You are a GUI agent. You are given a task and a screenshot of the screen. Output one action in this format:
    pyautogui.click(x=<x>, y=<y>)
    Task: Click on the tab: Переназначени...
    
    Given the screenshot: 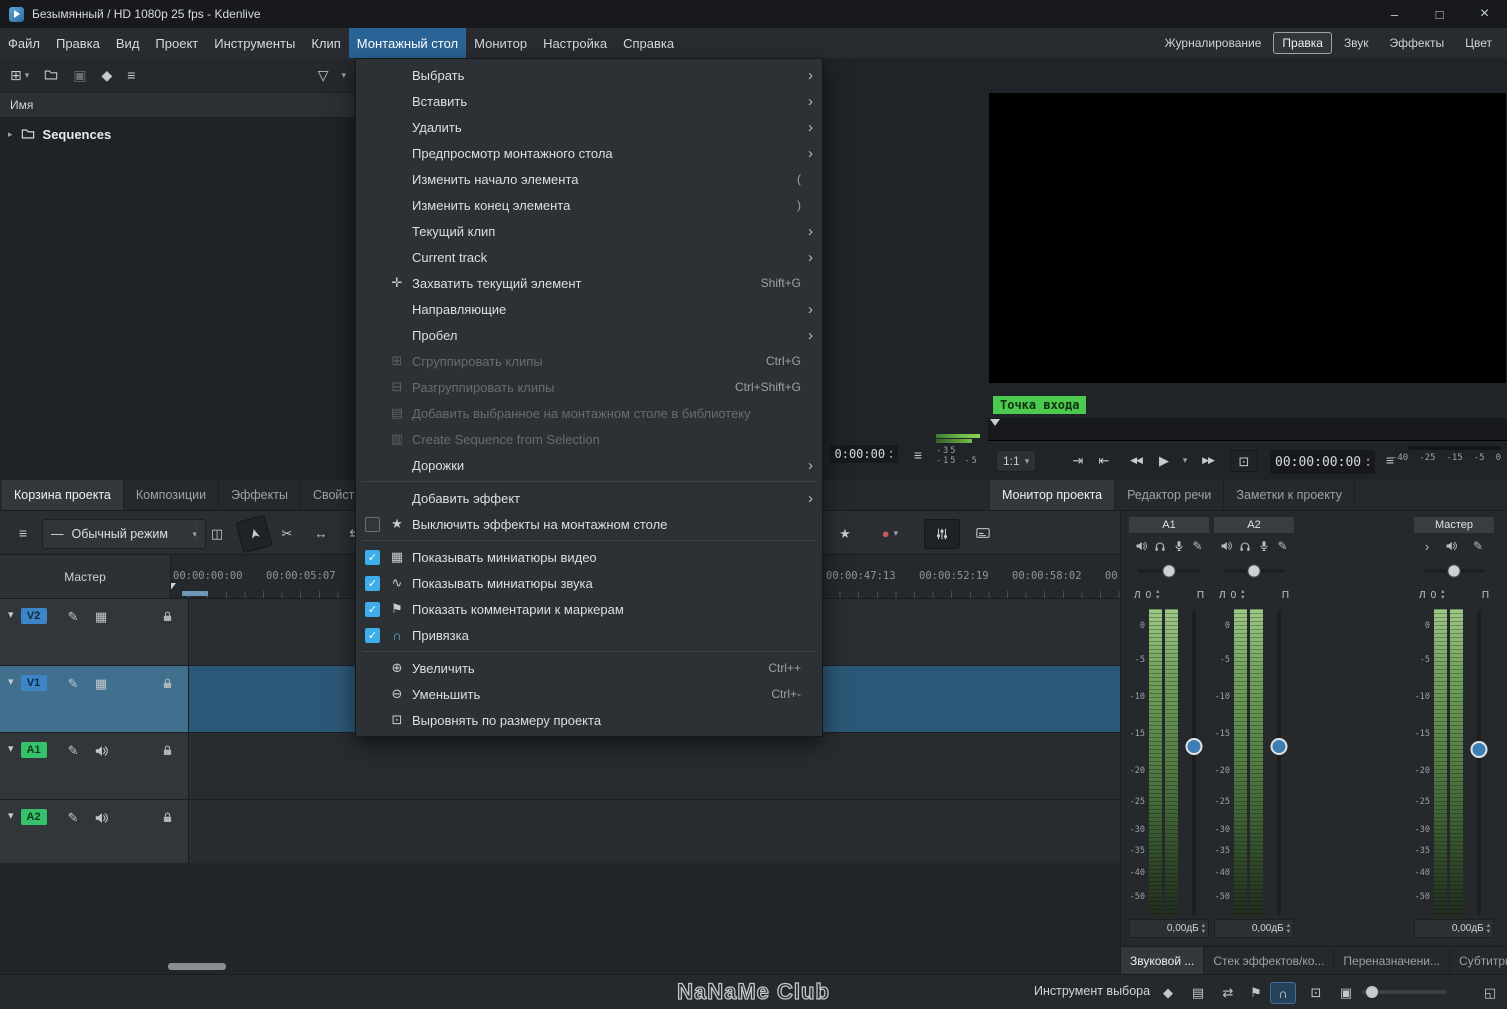 What is the action you would take?
    pyautogui.click(x=1392, y=961)
    